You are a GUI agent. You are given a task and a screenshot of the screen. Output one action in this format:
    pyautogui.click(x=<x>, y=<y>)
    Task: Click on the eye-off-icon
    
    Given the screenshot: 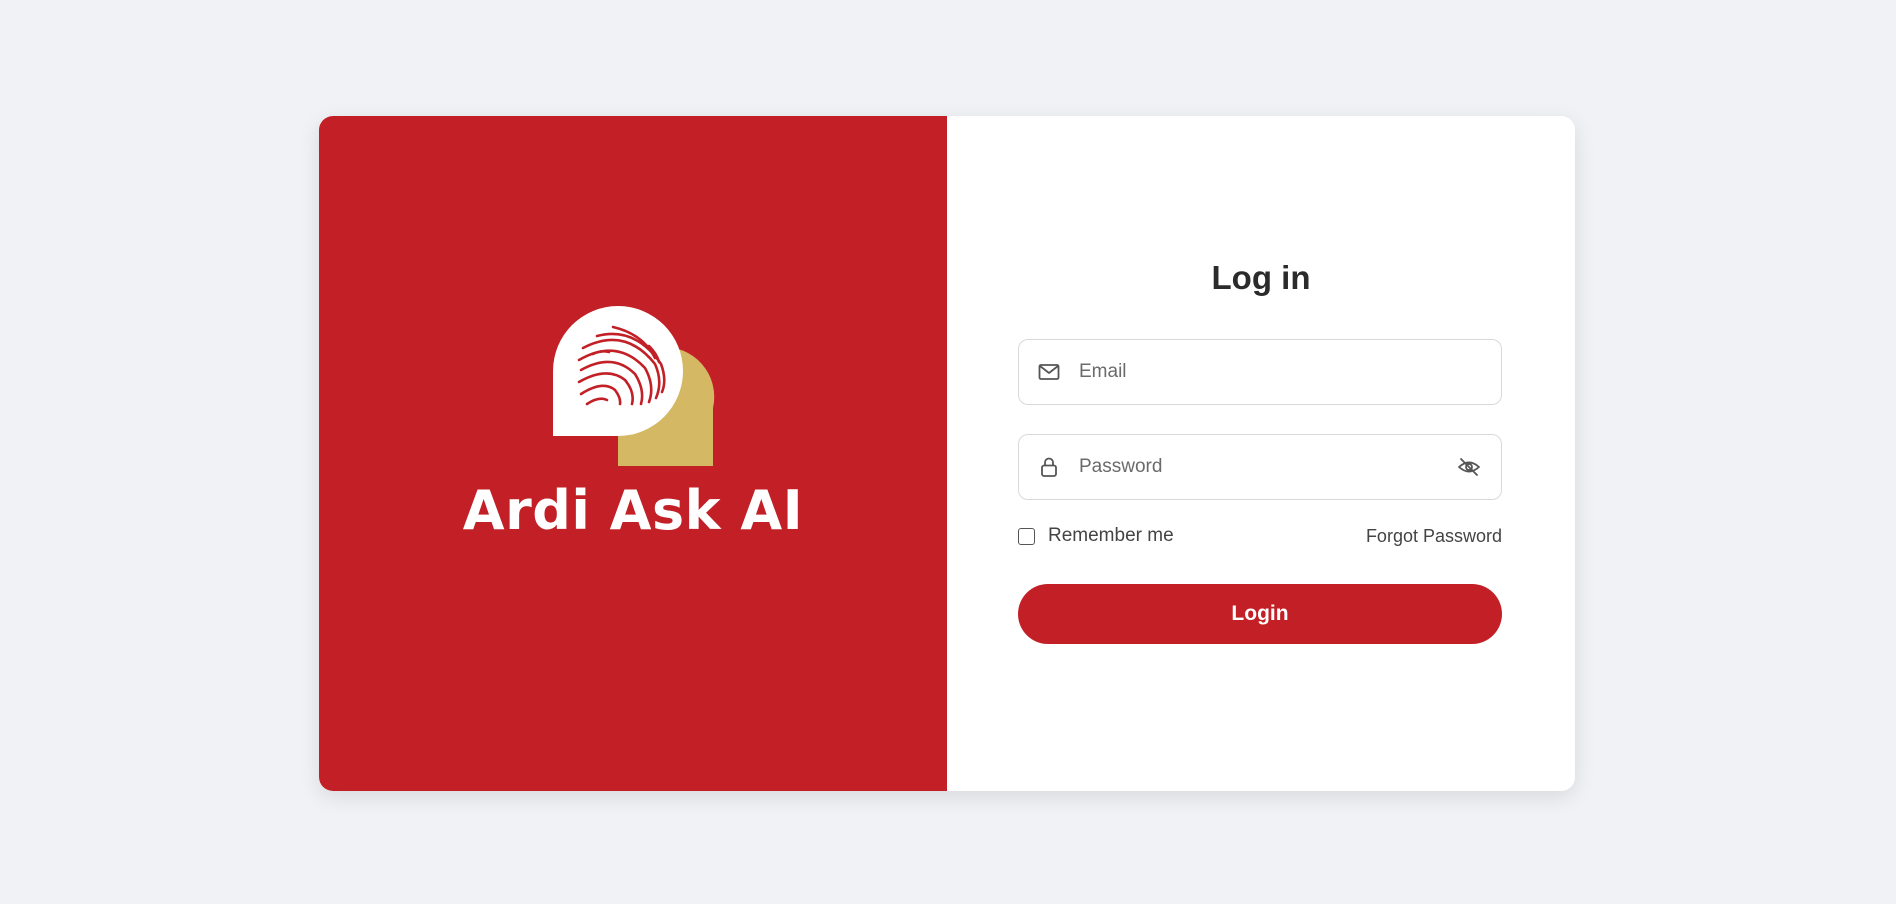 What is the action you would take?
    pyautogui.click(x=1469, y=467)
    